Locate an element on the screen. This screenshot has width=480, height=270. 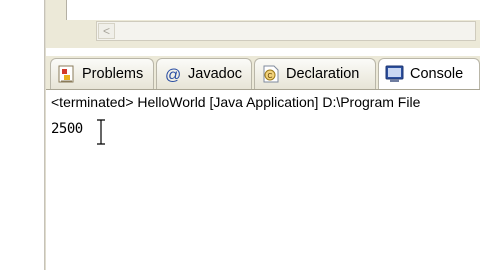
views-tab-bar: Problems @ Javadoc C Declaration Console is located at coordinates (263, 73).